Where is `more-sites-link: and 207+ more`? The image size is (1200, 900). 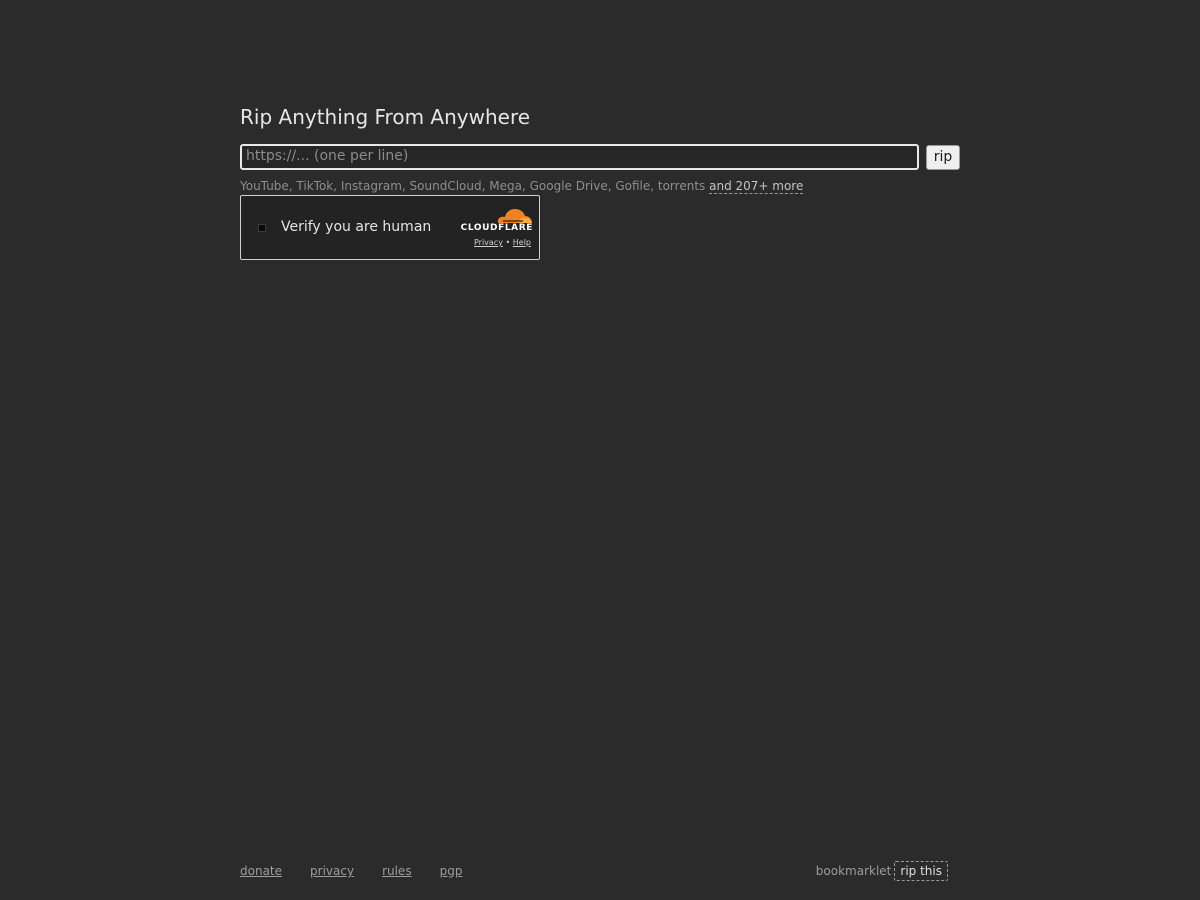 more-sites-link: and 207+ more is located at coordinates (756, 186).